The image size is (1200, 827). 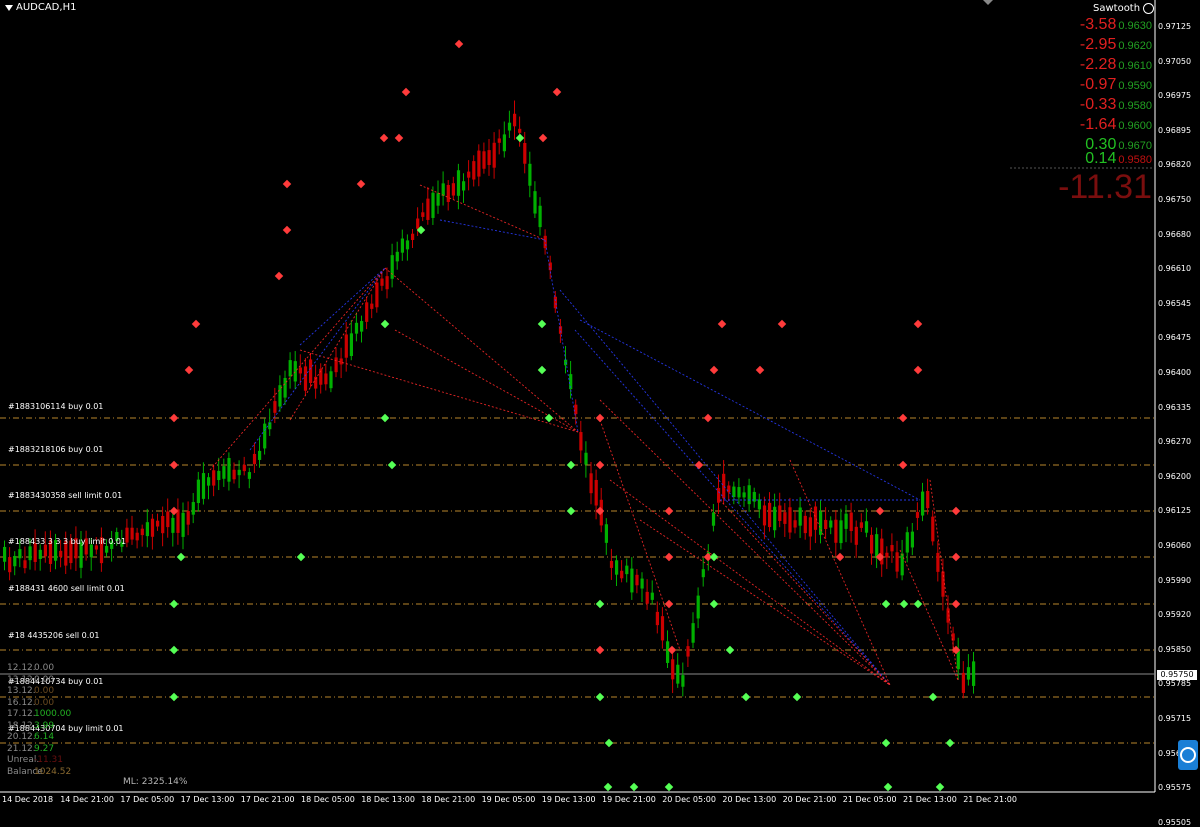 I want to click on history-date: 20.12., so click(x=21, y=737).